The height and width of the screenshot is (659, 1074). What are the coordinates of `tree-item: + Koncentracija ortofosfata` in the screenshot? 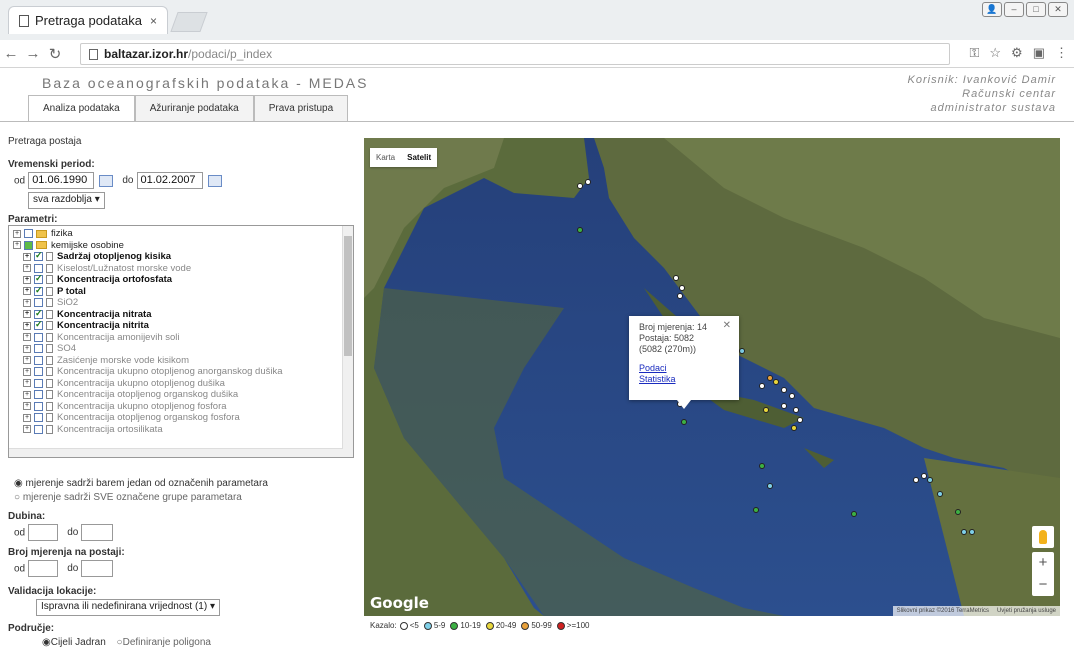 It's located at (183, 279).